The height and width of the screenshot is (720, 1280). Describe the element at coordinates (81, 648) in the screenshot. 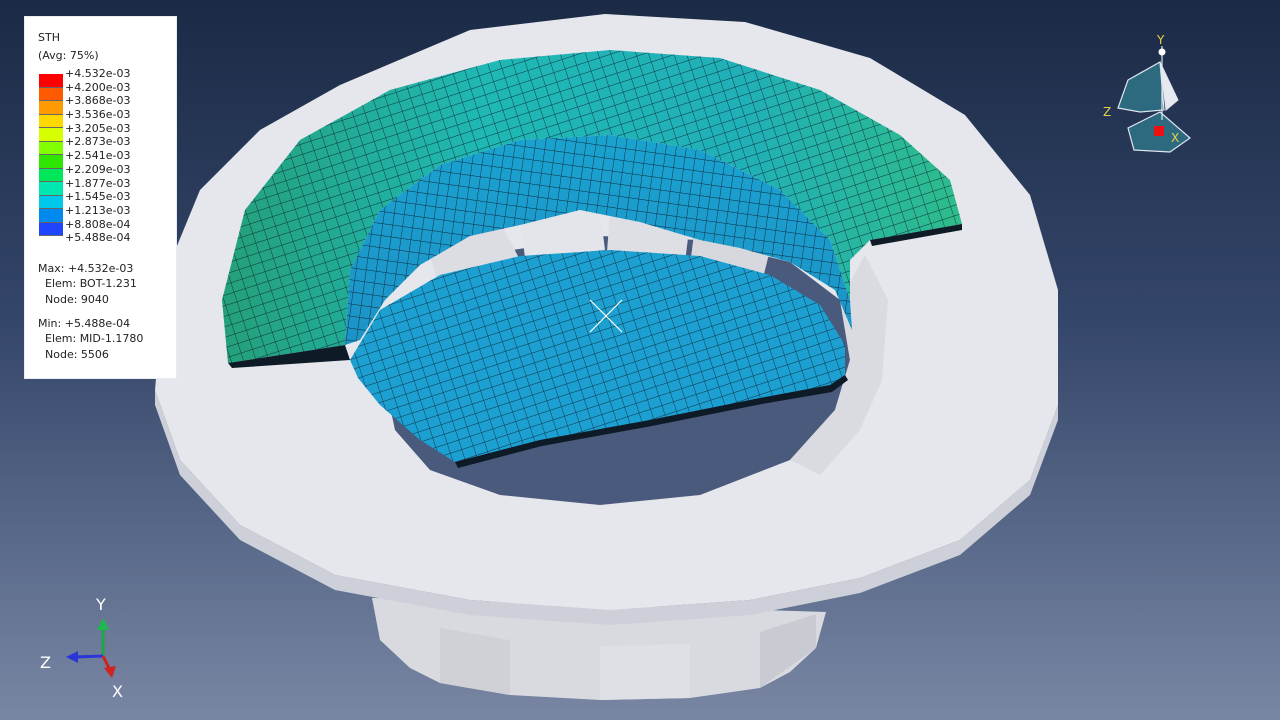

I see `coordinate-triad: Y Z X` at that location.